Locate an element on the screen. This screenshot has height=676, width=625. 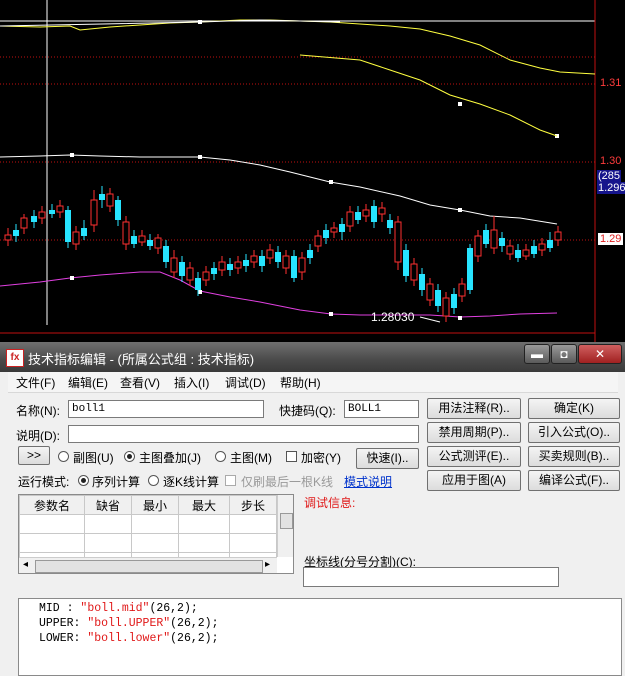
menu-edit: 编辑(E) is located at coordinates (88, 382).